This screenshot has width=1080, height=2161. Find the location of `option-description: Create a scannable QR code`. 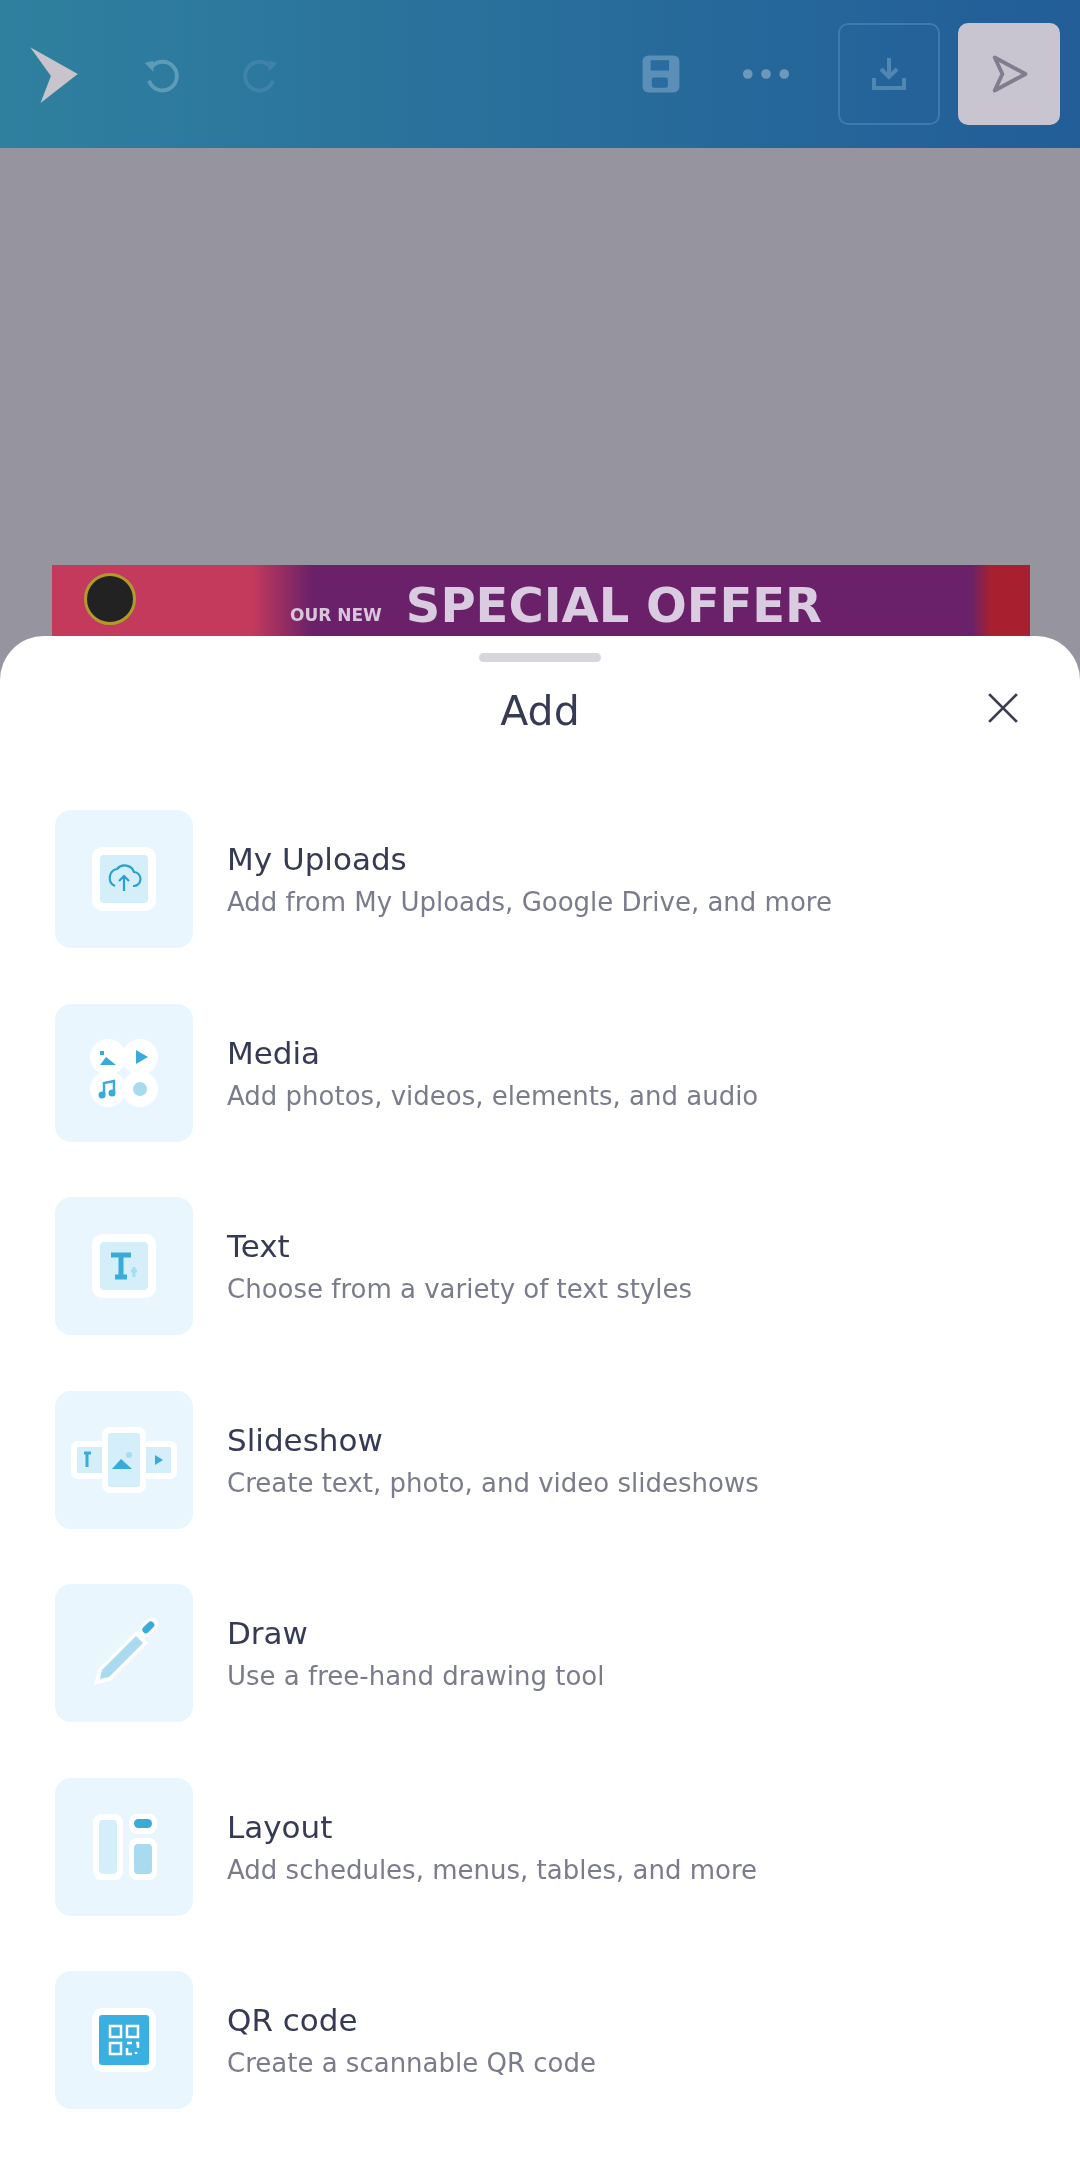

option-description: Create a scannable QR code is located at coordinates (411, 2063).